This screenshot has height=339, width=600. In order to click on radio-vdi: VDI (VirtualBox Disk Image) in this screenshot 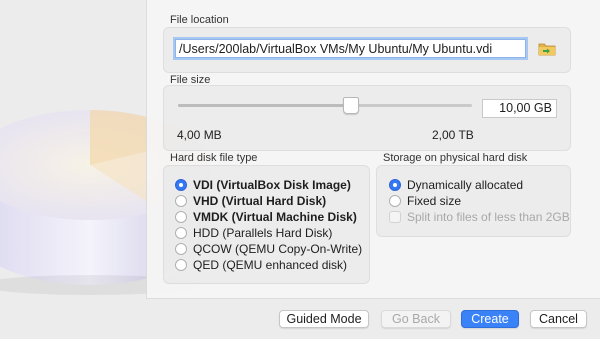, I will do `click(263, 185)`.